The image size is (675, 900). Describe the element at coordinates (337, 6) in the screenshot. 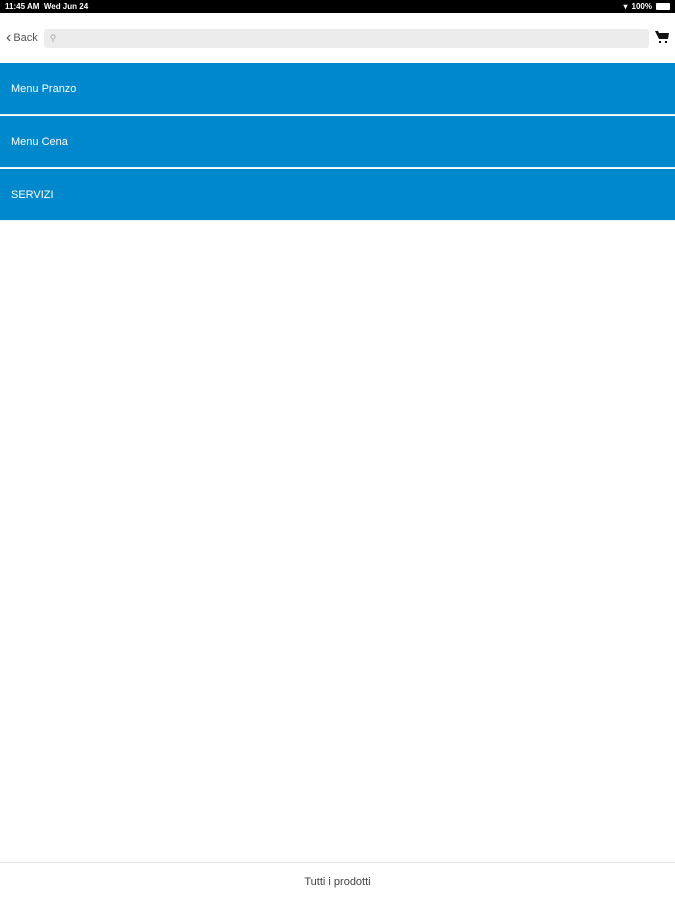

I see `status-bar: 11:45 AM Wed Jun 24 ▾ 100%` at that location.